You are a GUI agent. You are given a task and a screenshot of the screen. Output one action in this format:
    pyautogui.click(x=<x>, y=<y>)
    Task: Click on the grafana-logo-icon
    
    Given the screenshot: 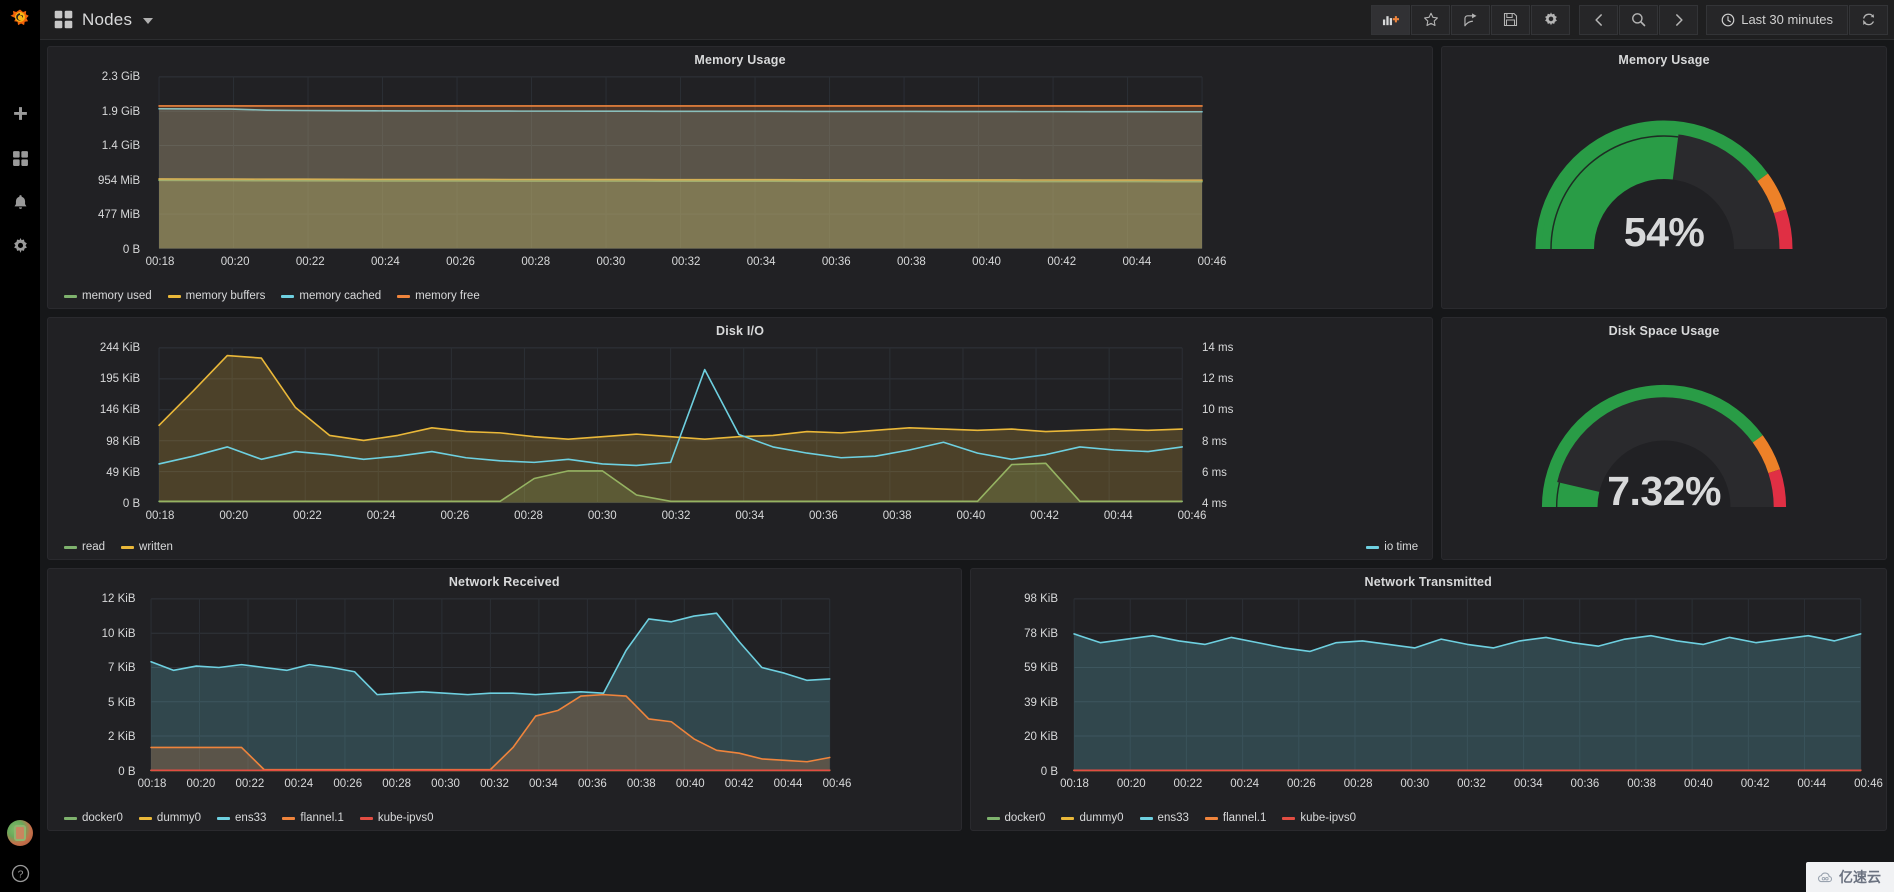 What is the action you would take?
    pyautogui.click(x=20, y=20)
    